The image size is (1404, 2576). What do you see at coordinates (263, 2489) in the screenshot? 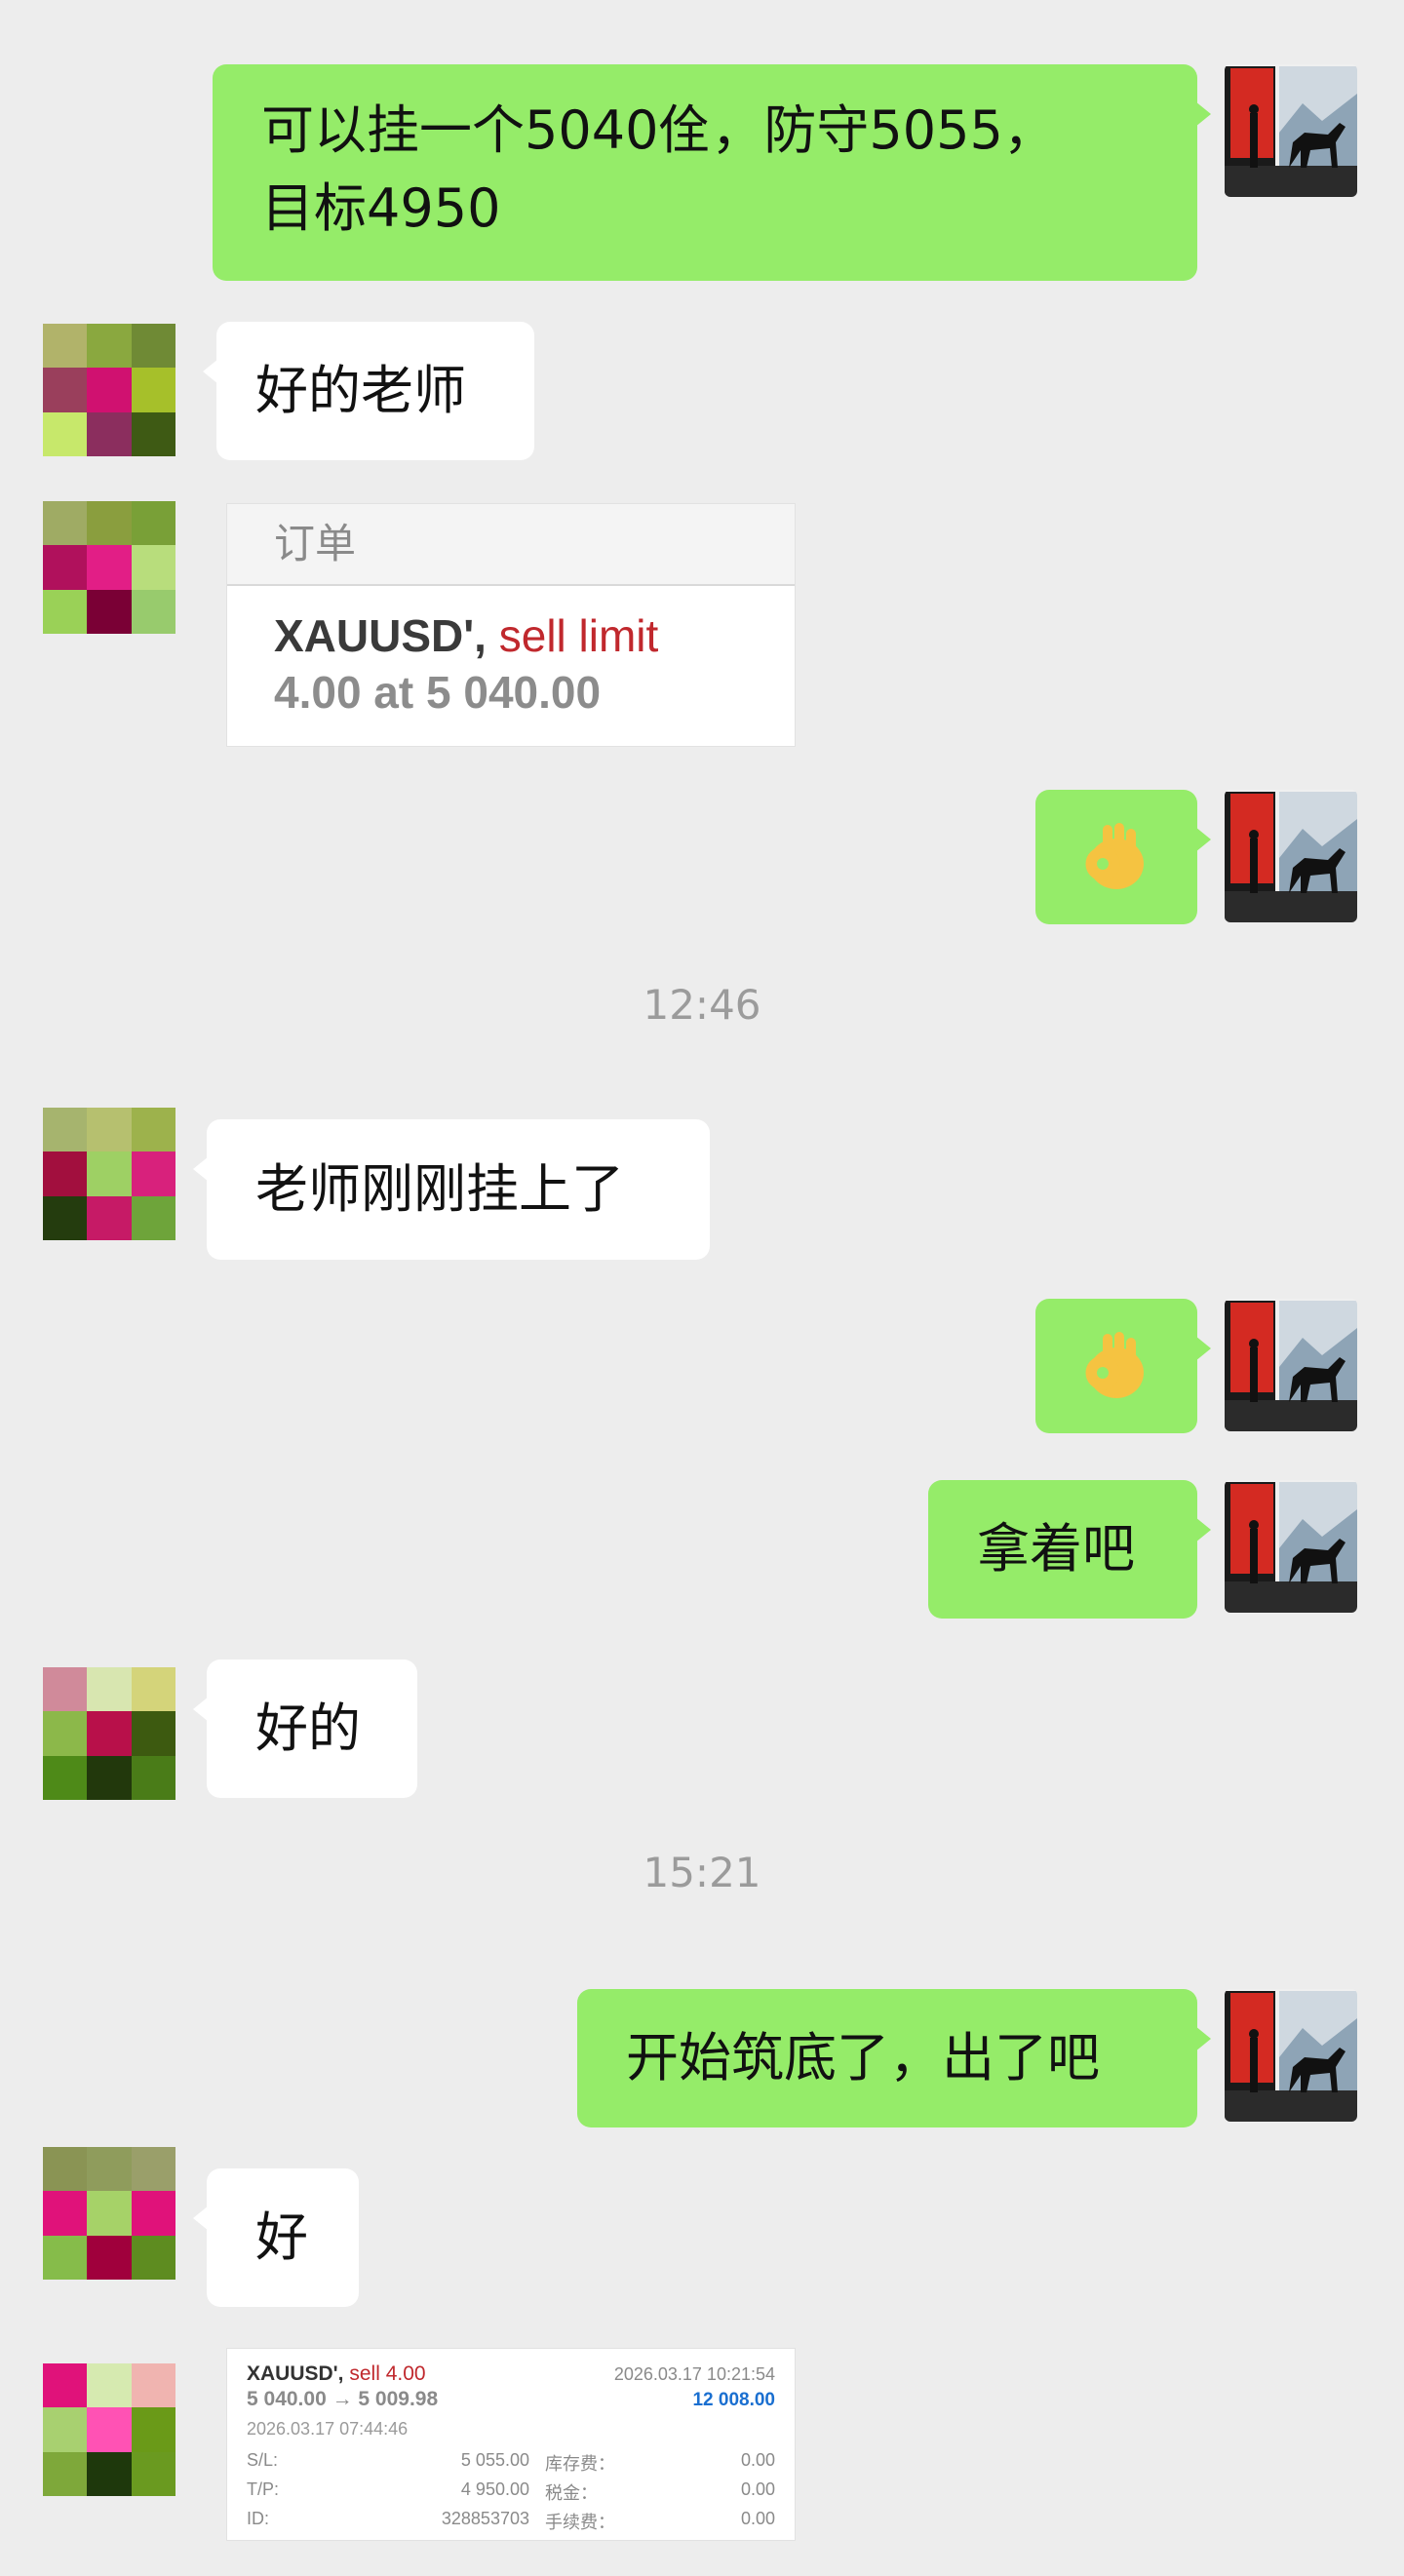
I see `tp-label: T/P:` at bounding box center [263, 2489].